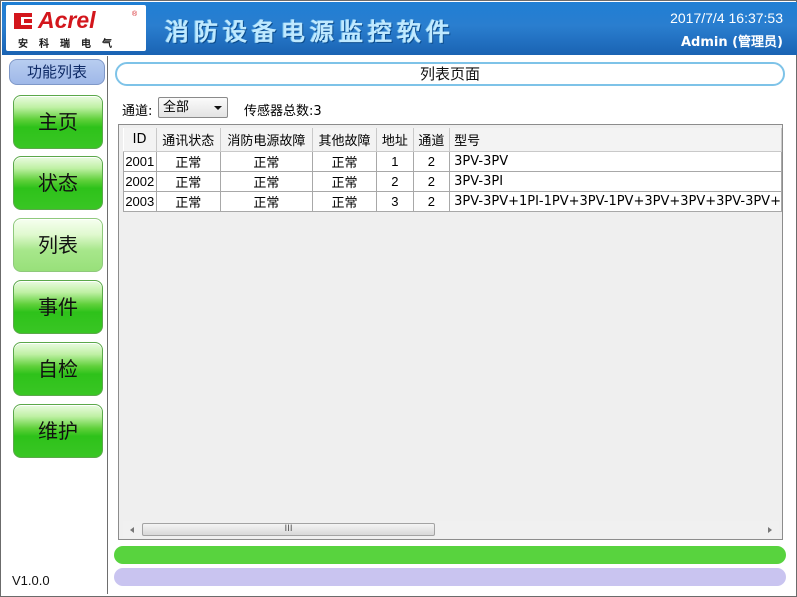  Describe the element at coordinates (135, 14) in the screenshot. I see `logo-registered-mark: ®` at that location.